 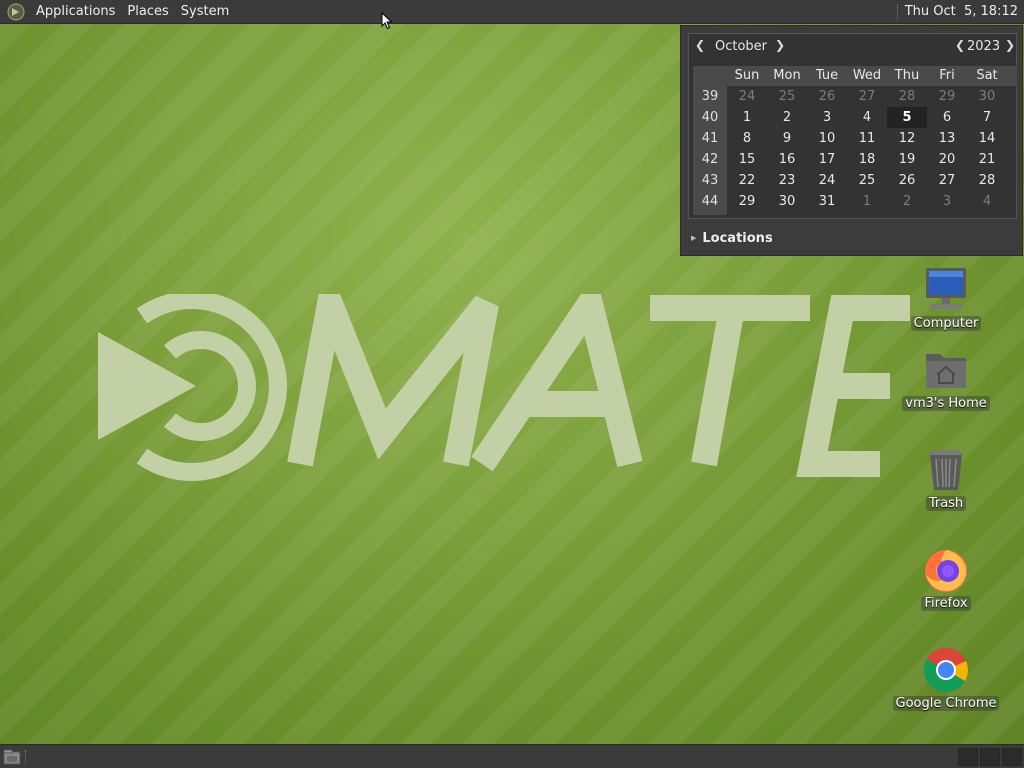 What do you see at coordinates (867, 138) in the screenshot?
I see `calendar-day: 11` at bounding box center [867, 138].